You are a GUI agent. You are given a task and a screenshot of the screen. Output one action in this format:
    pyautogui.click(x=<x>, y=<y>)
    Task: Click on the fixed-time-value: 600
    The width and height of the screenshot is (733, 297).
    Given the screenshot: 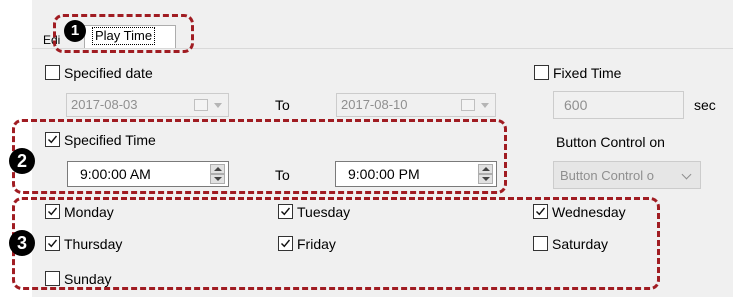 What is the action you would take?
    pyautogui.click(x=576, y=105)
    